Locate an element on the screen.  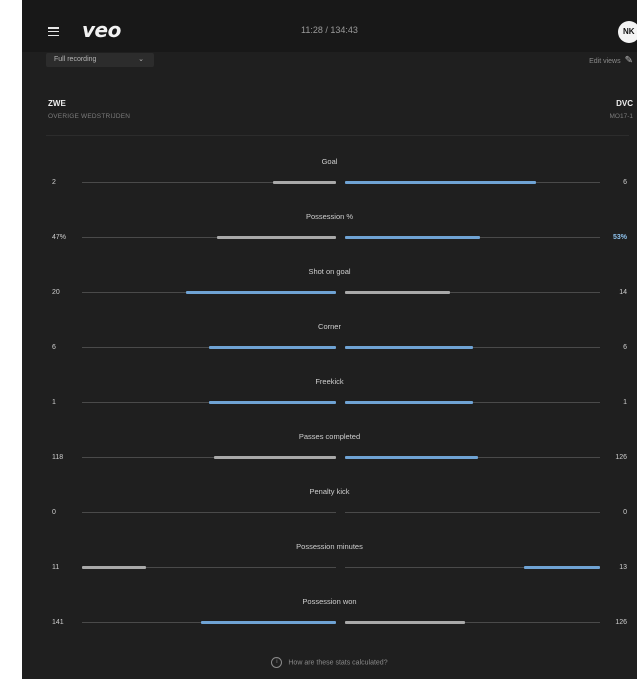
stat-away-value: 53% is located at coordinates (619, 237).